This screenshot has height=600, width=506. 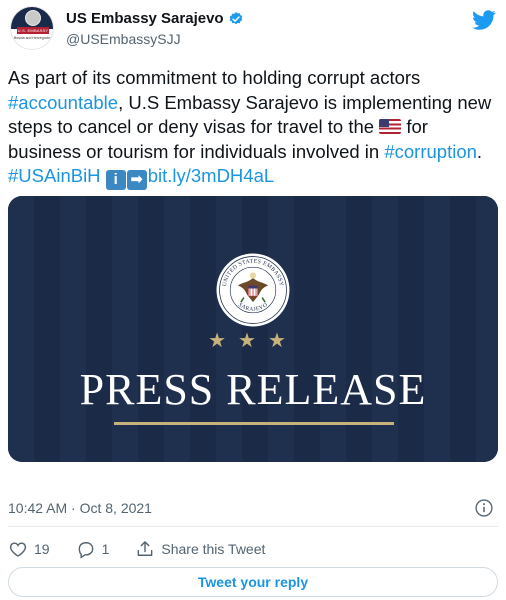 What do you see at coordinates (85, 550) in the screenshot?
I see `reply-icon` at bounding box center [85, 550].